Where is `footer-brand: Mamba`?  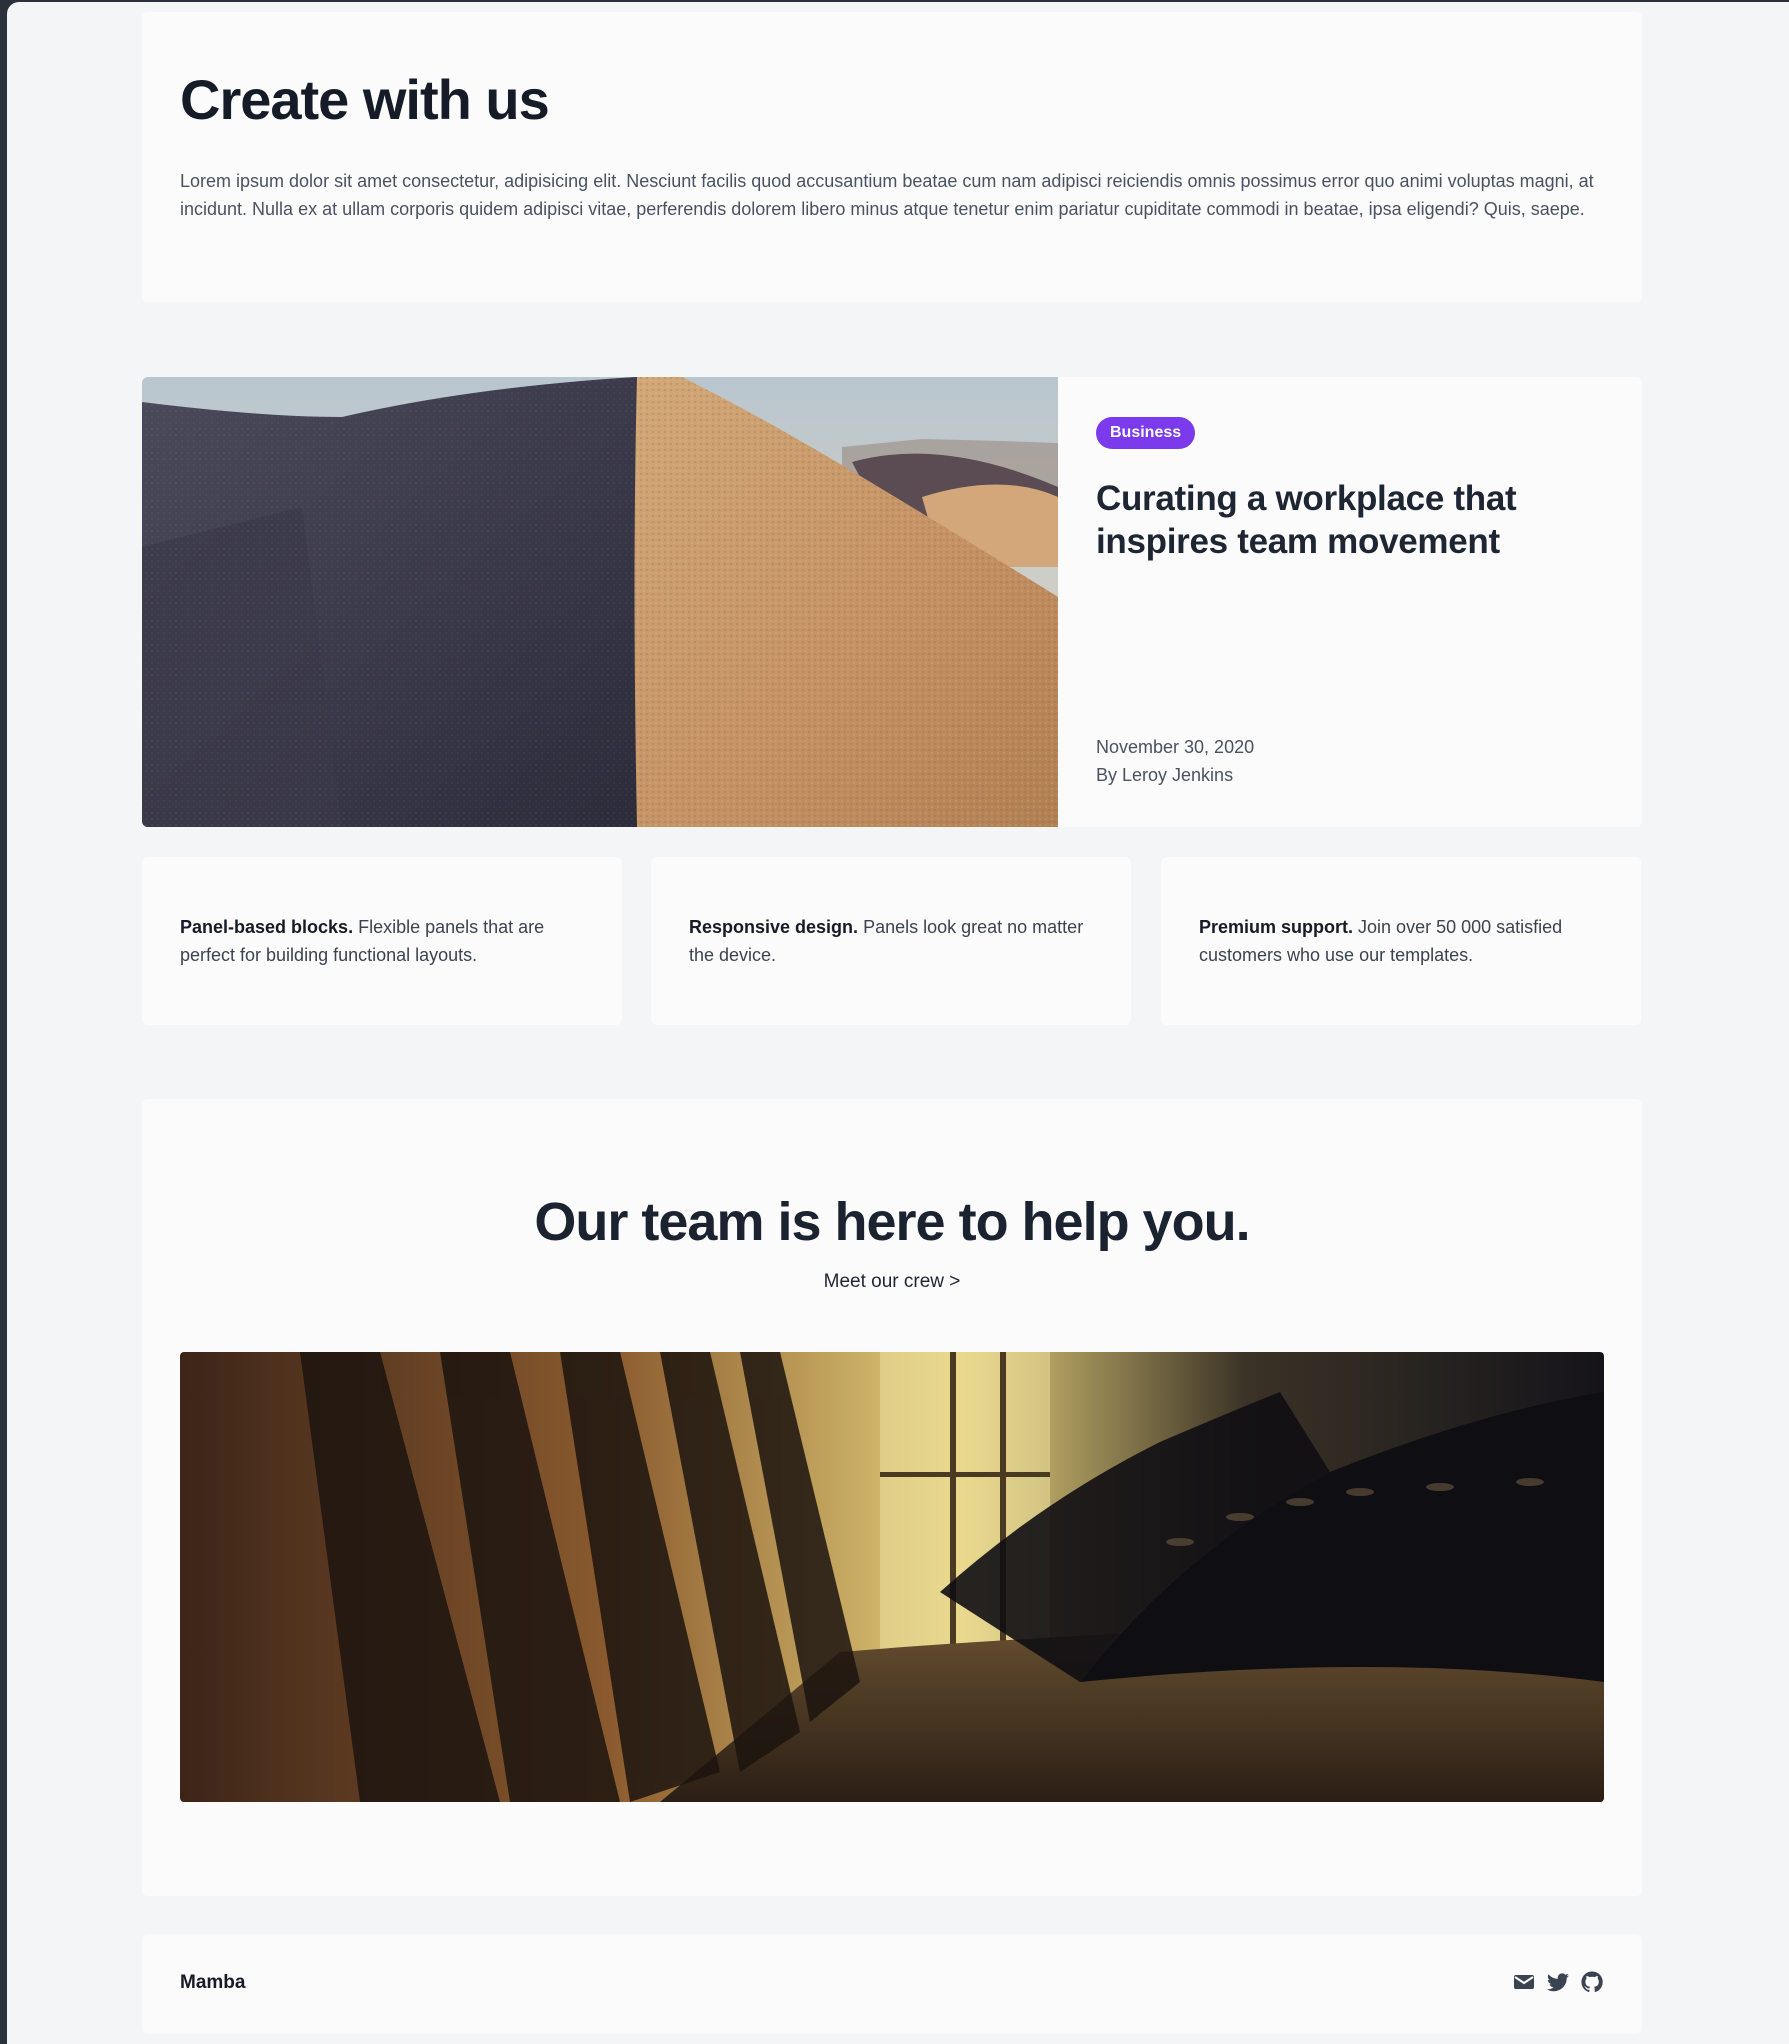
footer-brand: Mamba is located at coordinates (212, 1983).